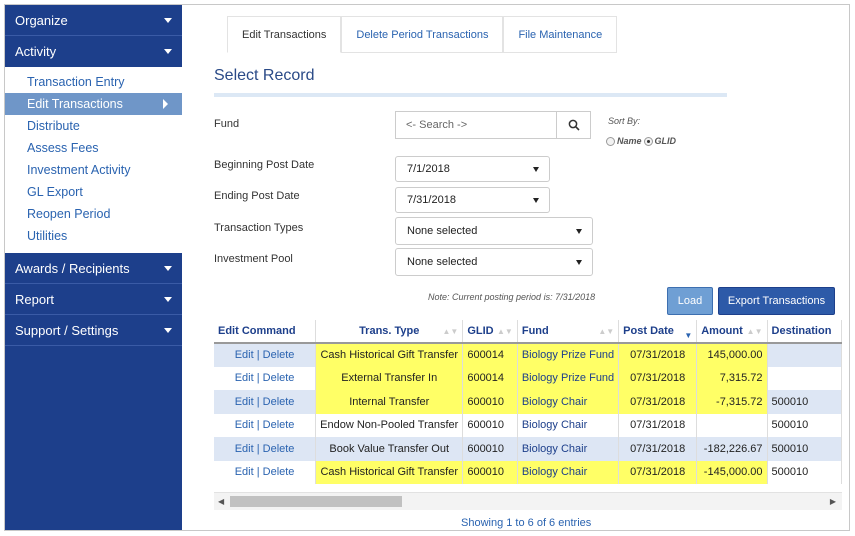  I want to click on sidebar-section-label: Activity, so click(36, 51).